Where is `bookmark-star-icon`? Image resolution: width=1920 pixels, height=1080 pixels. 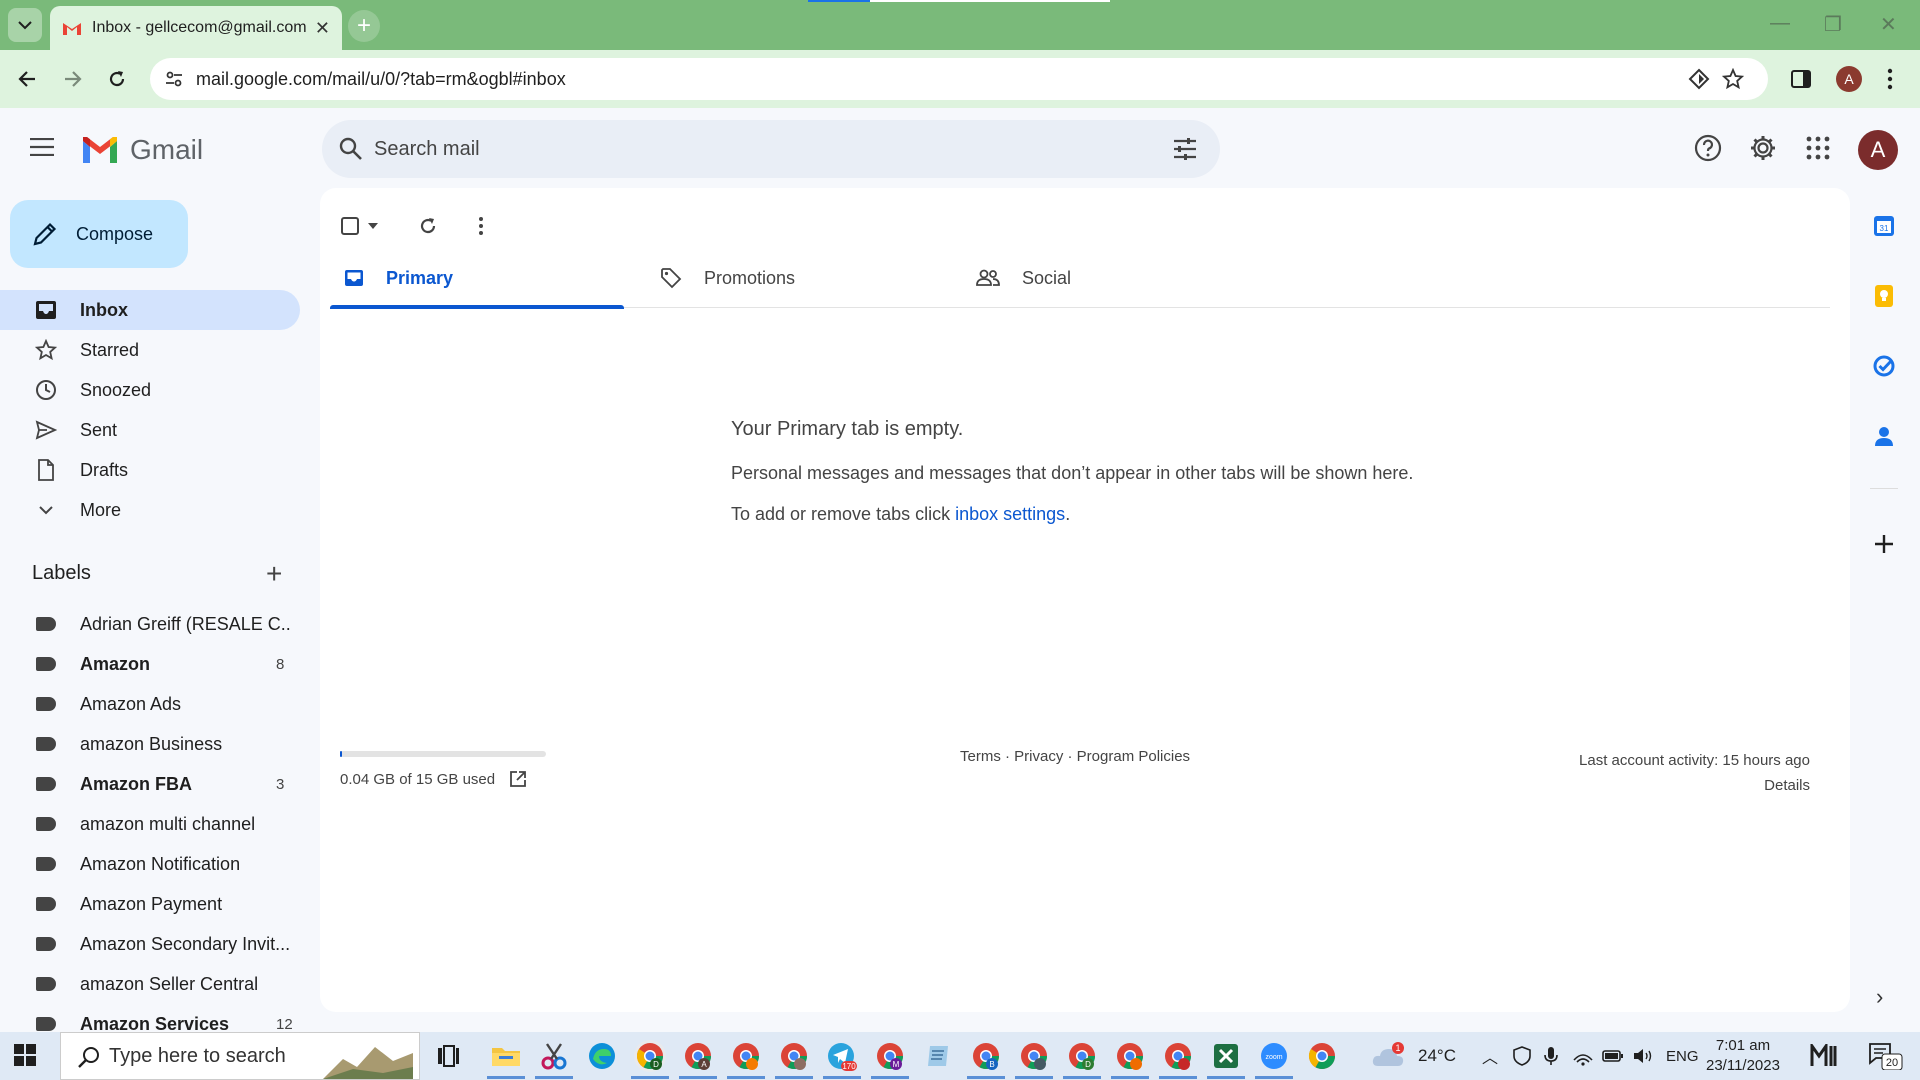
bookmark-star-icon is located at coordinates (1733, 79).